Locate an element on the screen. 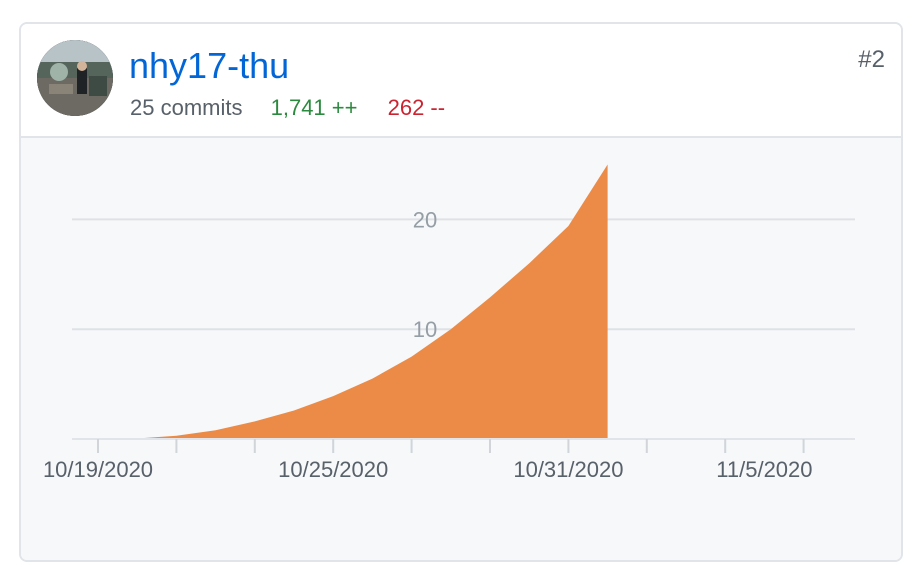  additions-count: 1,741 ++ is located at coordinates (314, 107).